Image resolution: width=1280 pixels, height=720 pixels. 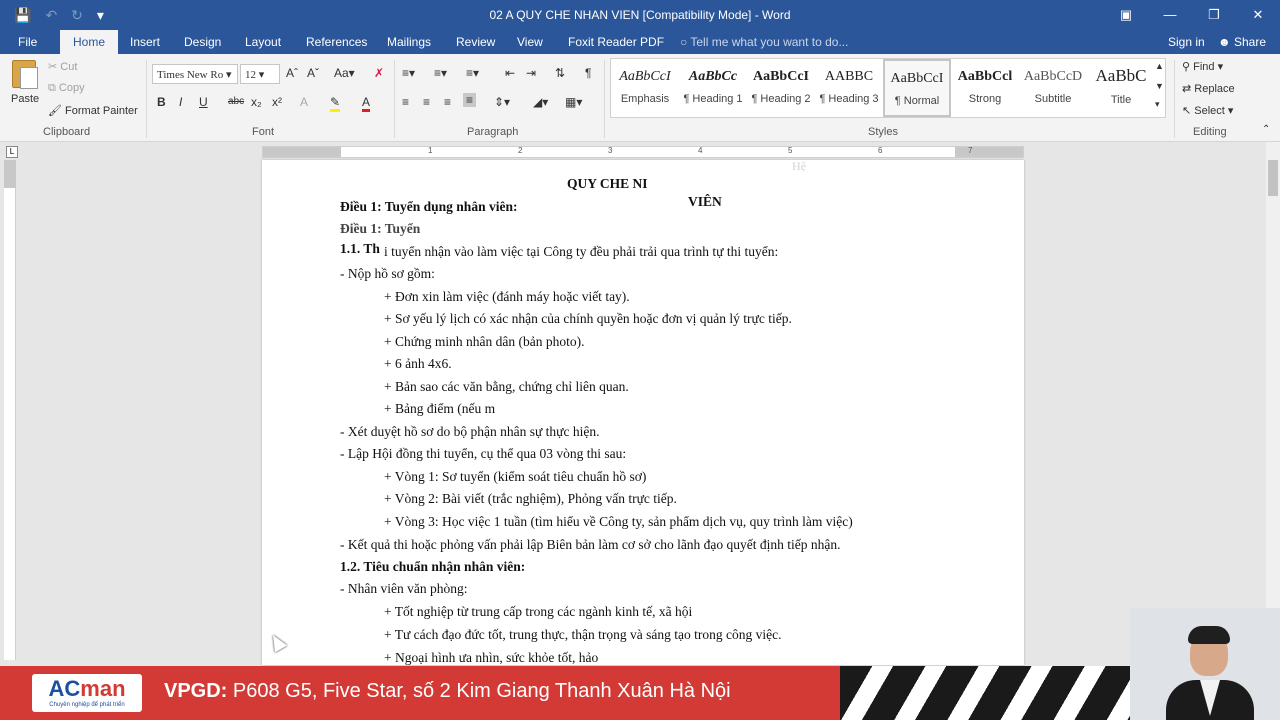 What do you see at coordinates (53, 88) in the screenshot?
I see `copy-icon: ⧉` at bounding box center [53, 88].